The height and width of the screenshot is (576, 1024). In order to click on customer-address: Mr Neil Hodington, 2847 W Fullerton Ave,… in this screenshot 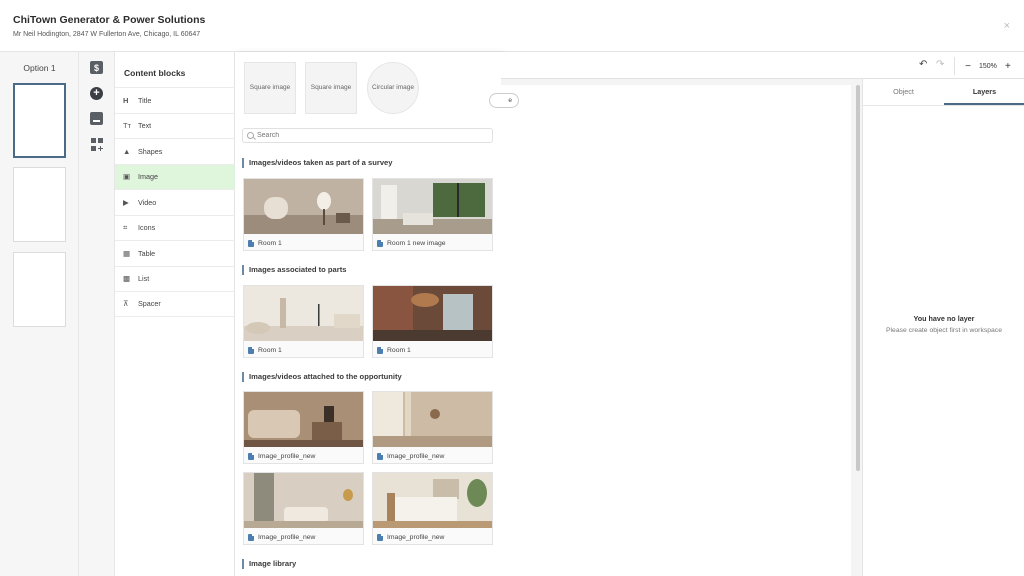, I will do `click(107, 34)`.